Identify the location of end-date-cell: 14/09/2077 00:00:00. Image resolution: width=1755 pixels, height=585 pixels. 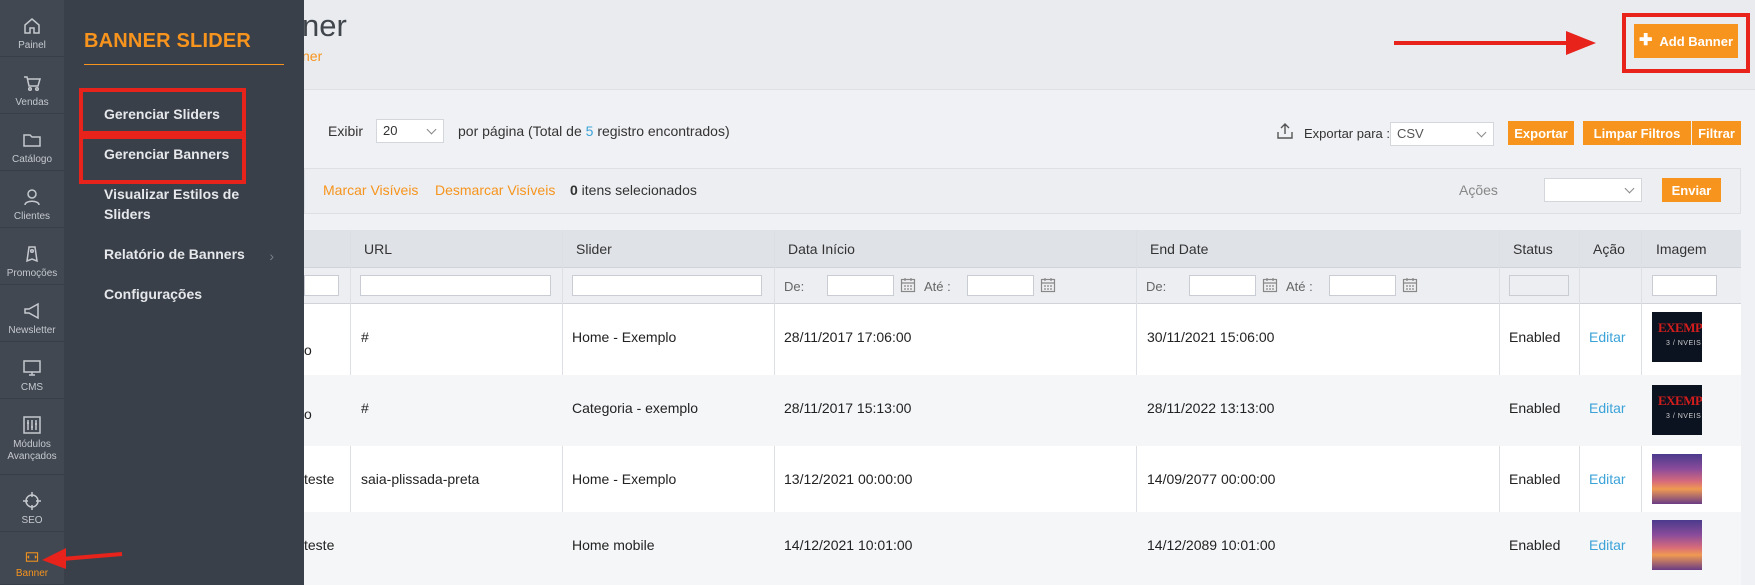
(1211, 479).